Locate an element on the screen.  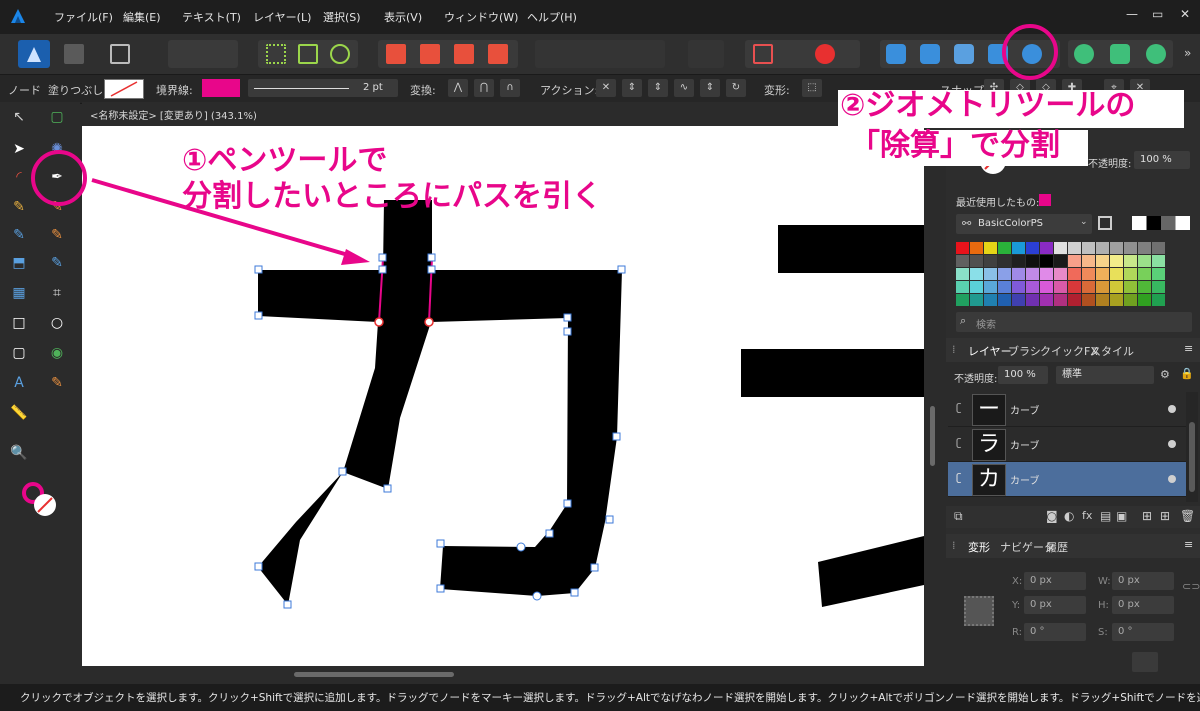
blend-mode-select: 標準 is located at coordinates (1105, 375).